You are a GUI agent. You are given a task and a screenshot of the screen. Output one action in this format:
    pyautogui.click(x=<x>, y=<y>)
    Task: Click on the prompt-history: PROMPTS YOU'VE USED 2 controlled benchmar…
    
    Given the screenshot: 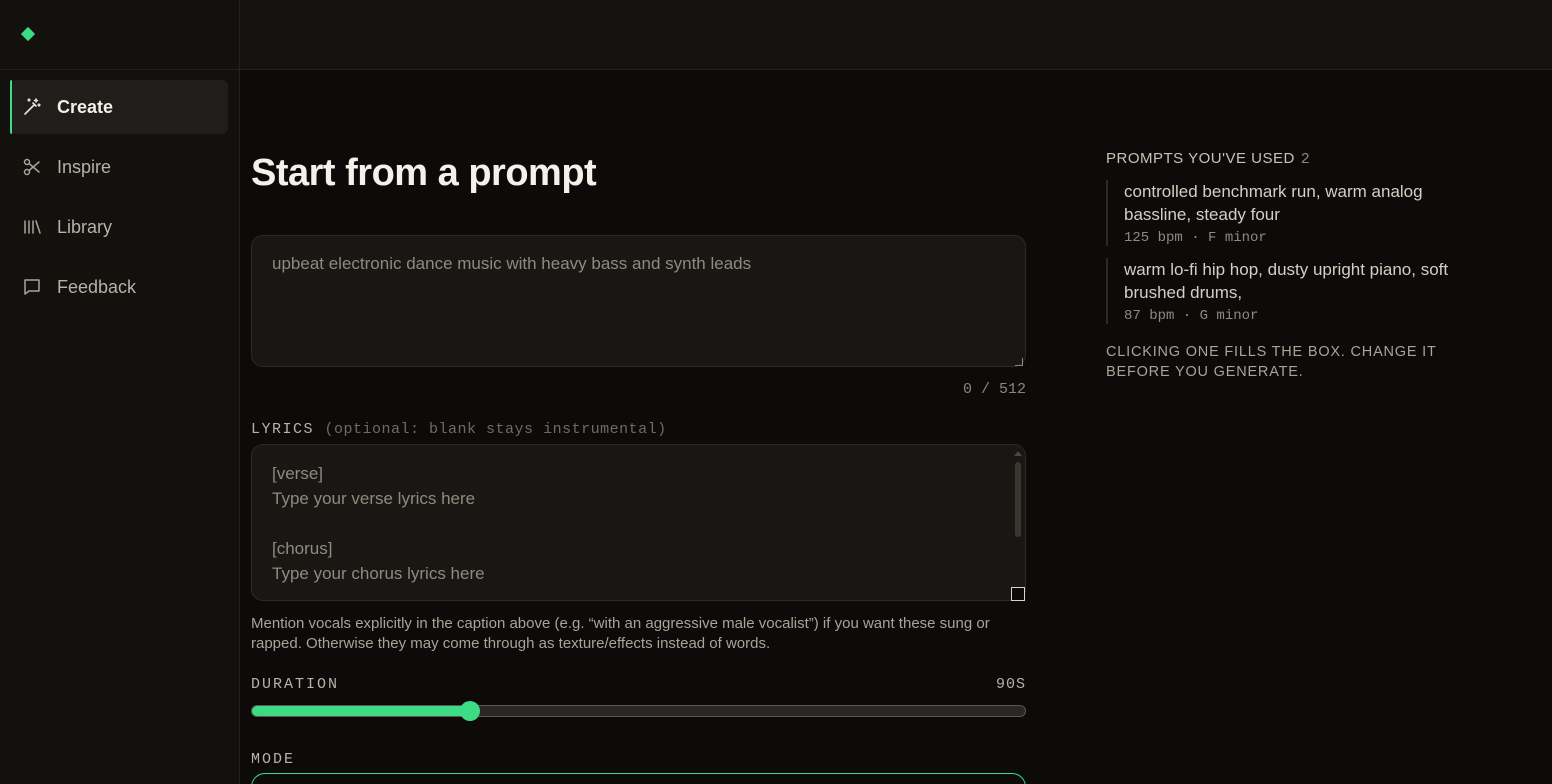 What is the action you would take?
    pyautogui.click(x=1286, y=266)
    